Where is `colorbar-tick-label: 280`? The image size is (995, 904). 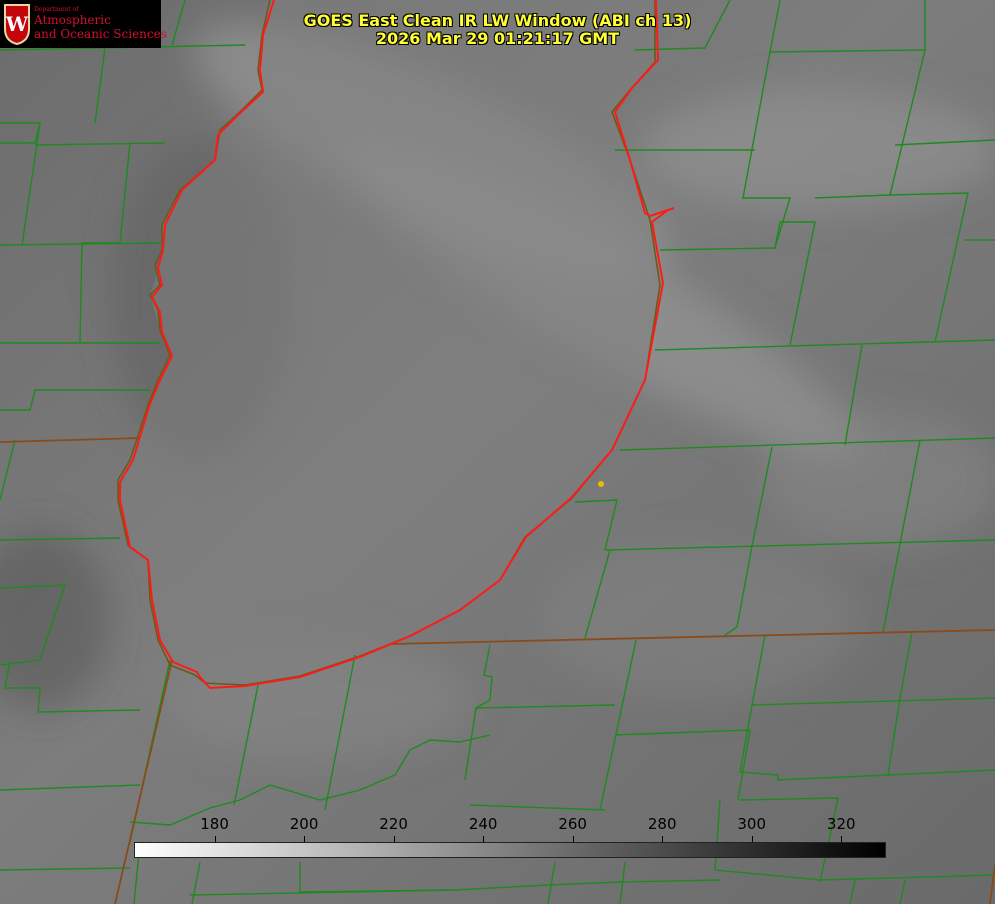 colorbar-tick-label: 280 is located at coordinates (662, 824).